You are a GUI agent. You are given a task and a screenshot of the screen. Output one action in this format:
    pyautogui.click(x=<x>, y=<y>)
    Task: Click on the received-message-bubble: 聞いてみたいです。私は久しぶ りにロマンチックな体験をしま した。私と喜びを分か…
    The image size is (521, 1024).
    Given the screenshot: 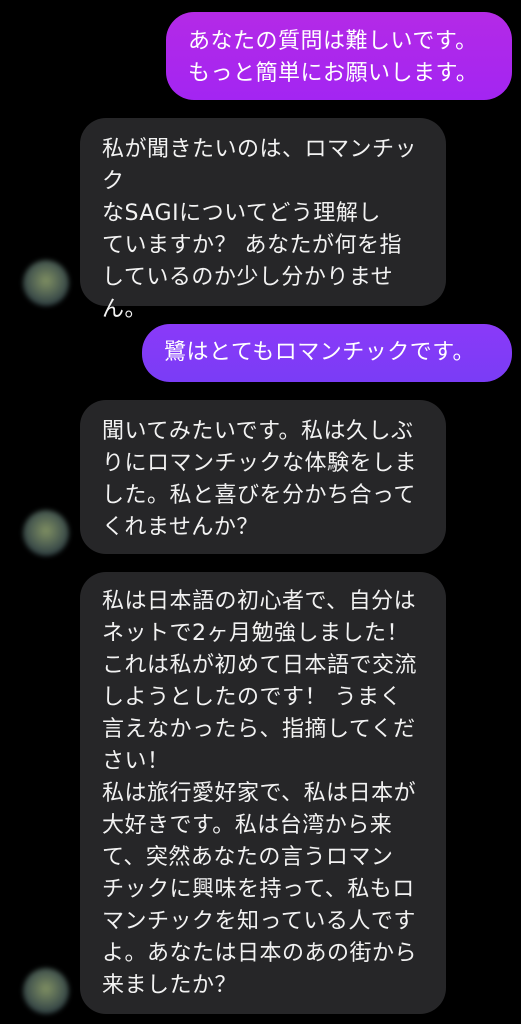 What is the action you would take?
    pyautogui.click(x=263, y=477)
    